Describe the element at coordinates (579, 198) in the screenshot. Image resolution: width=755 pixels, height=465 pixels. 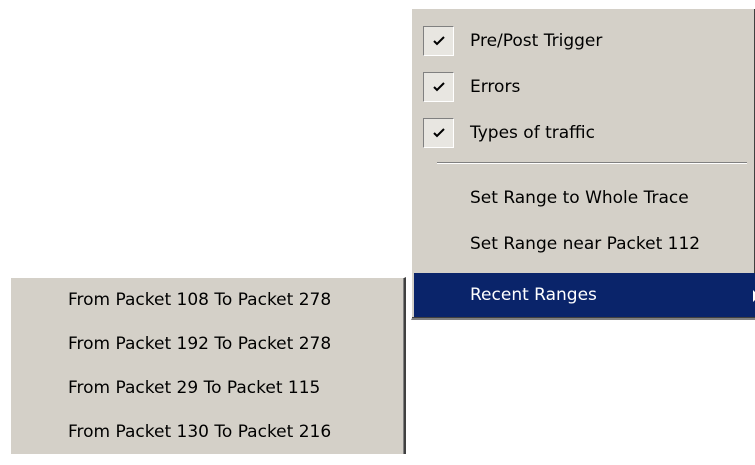
I see `menu-item-label: Set Range to Whole Trace` at that location.